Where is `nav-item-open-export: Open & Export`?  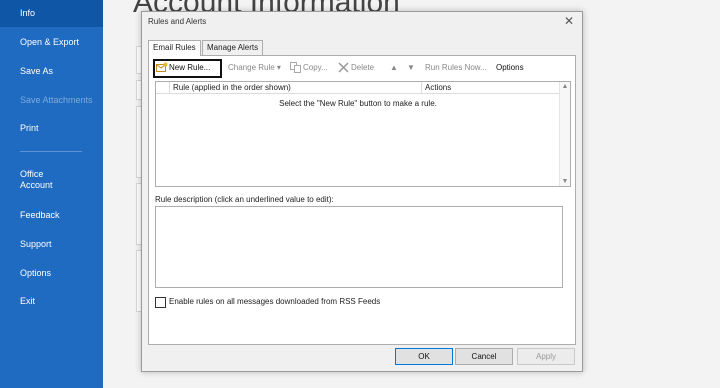
nav-item-open-export: Open & Export is located at coordinates (51, 42).